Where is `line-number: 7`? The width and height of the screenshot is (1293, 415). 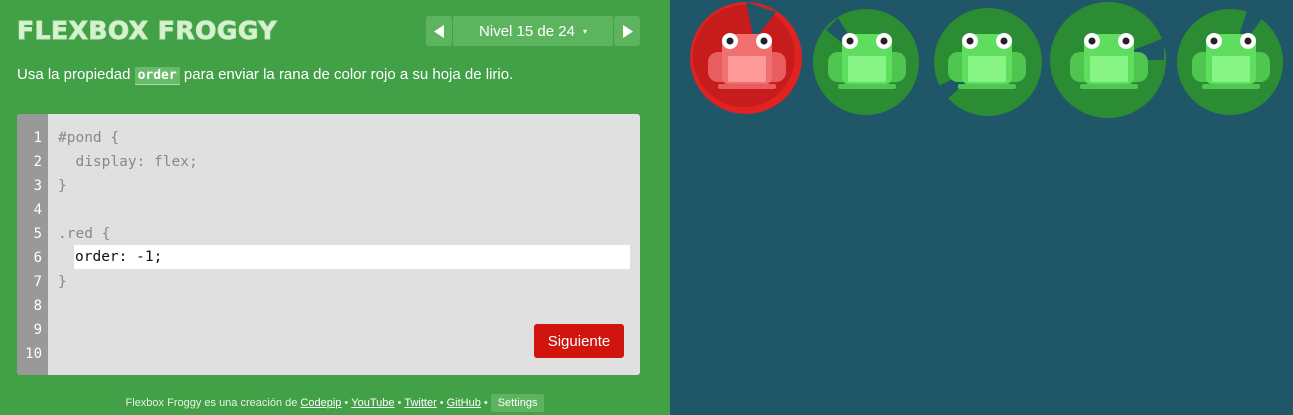 line-number: 7 is located at coordinates (37, 282).